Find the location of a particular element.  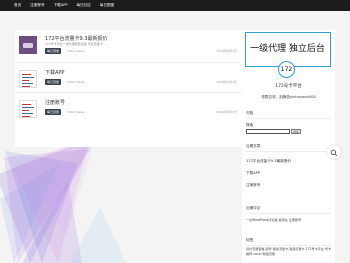

view-count: 1590 Views is located at coordinates (76, 112).